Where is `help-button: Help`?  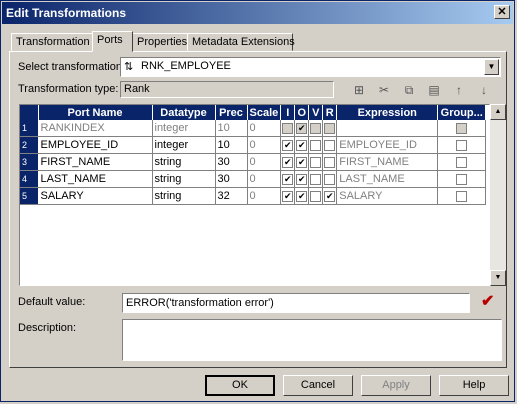 help-button: Help is located at coordinates (474, 385).